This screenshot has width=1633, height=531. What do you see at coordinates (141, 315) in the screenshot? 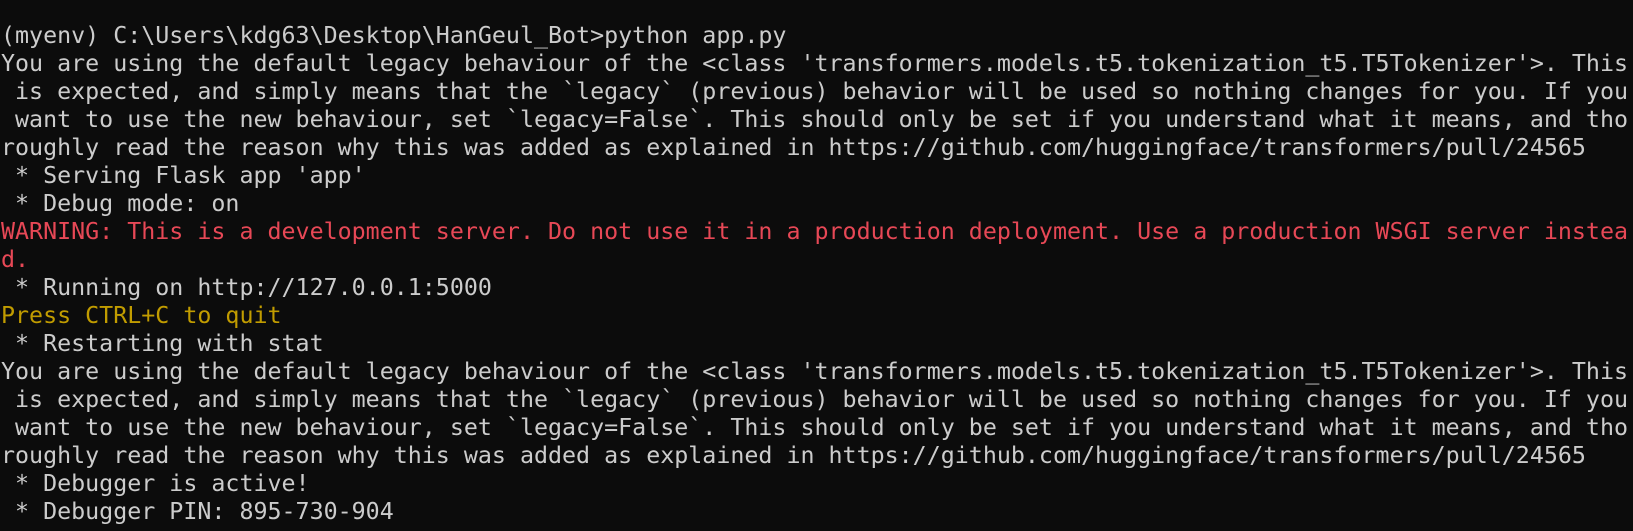
I see `terminal-line-quit-hint: Press CTRL+C to quit` at bounding box center [141, 315].